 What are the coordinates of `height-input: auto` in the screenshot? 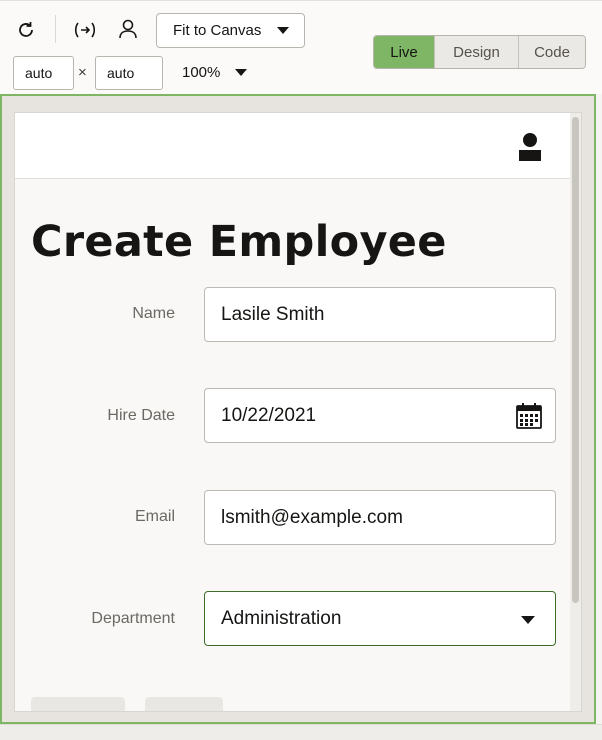 It's located at (129, 73).